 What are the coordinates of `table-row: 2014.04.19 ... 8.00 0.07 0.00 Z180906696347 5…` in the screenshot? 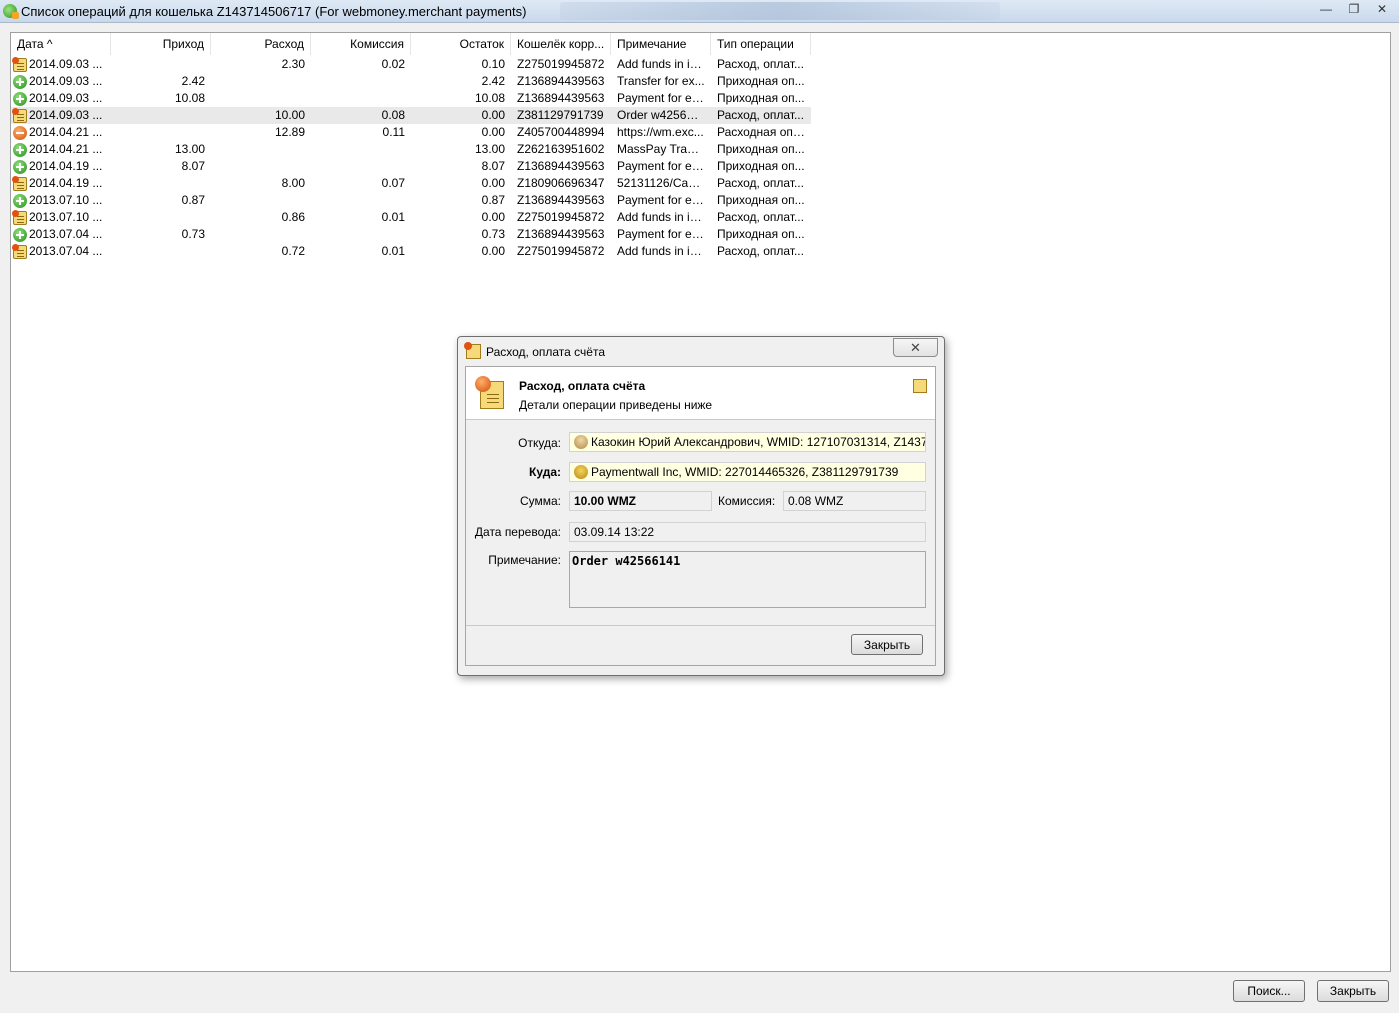 It's located at (411, 183).